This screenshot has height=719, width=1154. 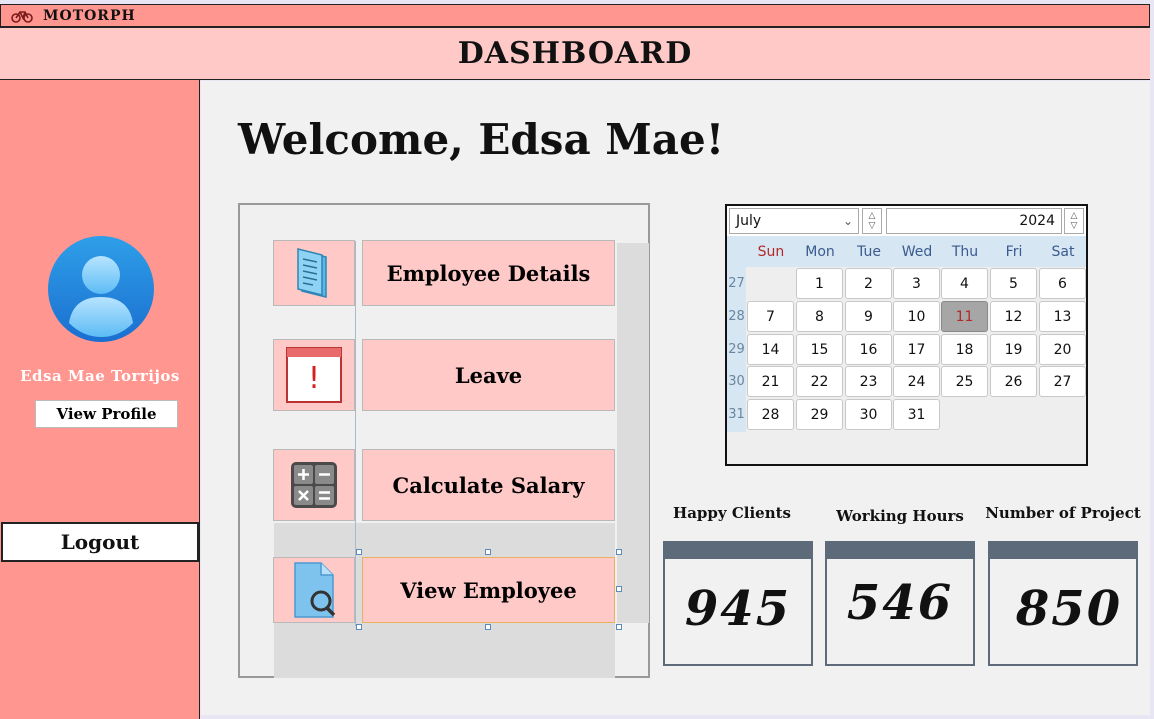 What do you see at coordinates (22, 16) in the screenshot?
I see `bike-icon` at bounding box center [22, 16].